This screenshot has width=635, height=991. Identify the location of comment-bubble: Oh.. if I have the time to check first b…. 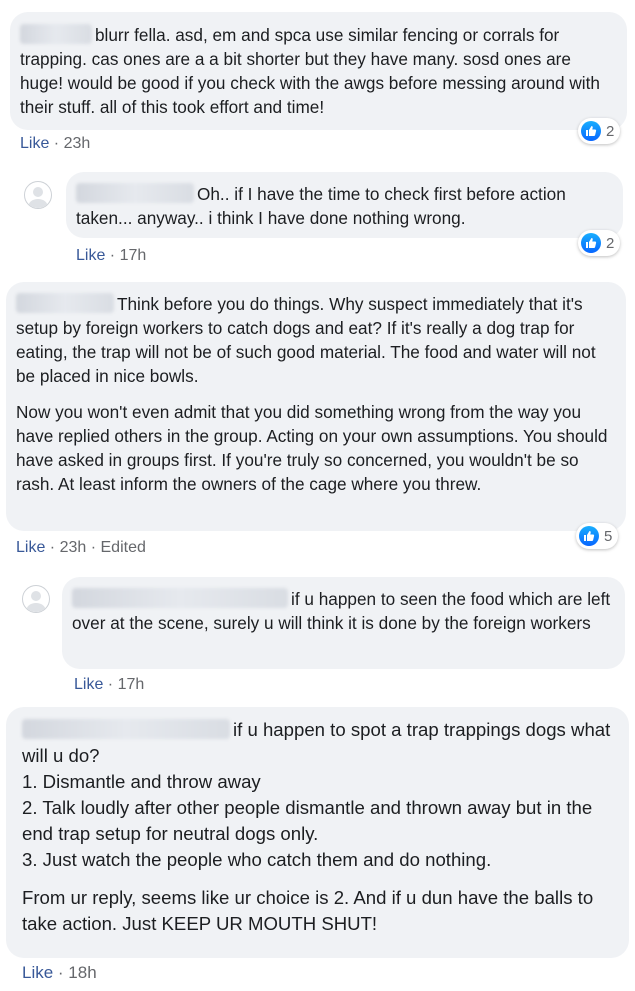
(344, 205).